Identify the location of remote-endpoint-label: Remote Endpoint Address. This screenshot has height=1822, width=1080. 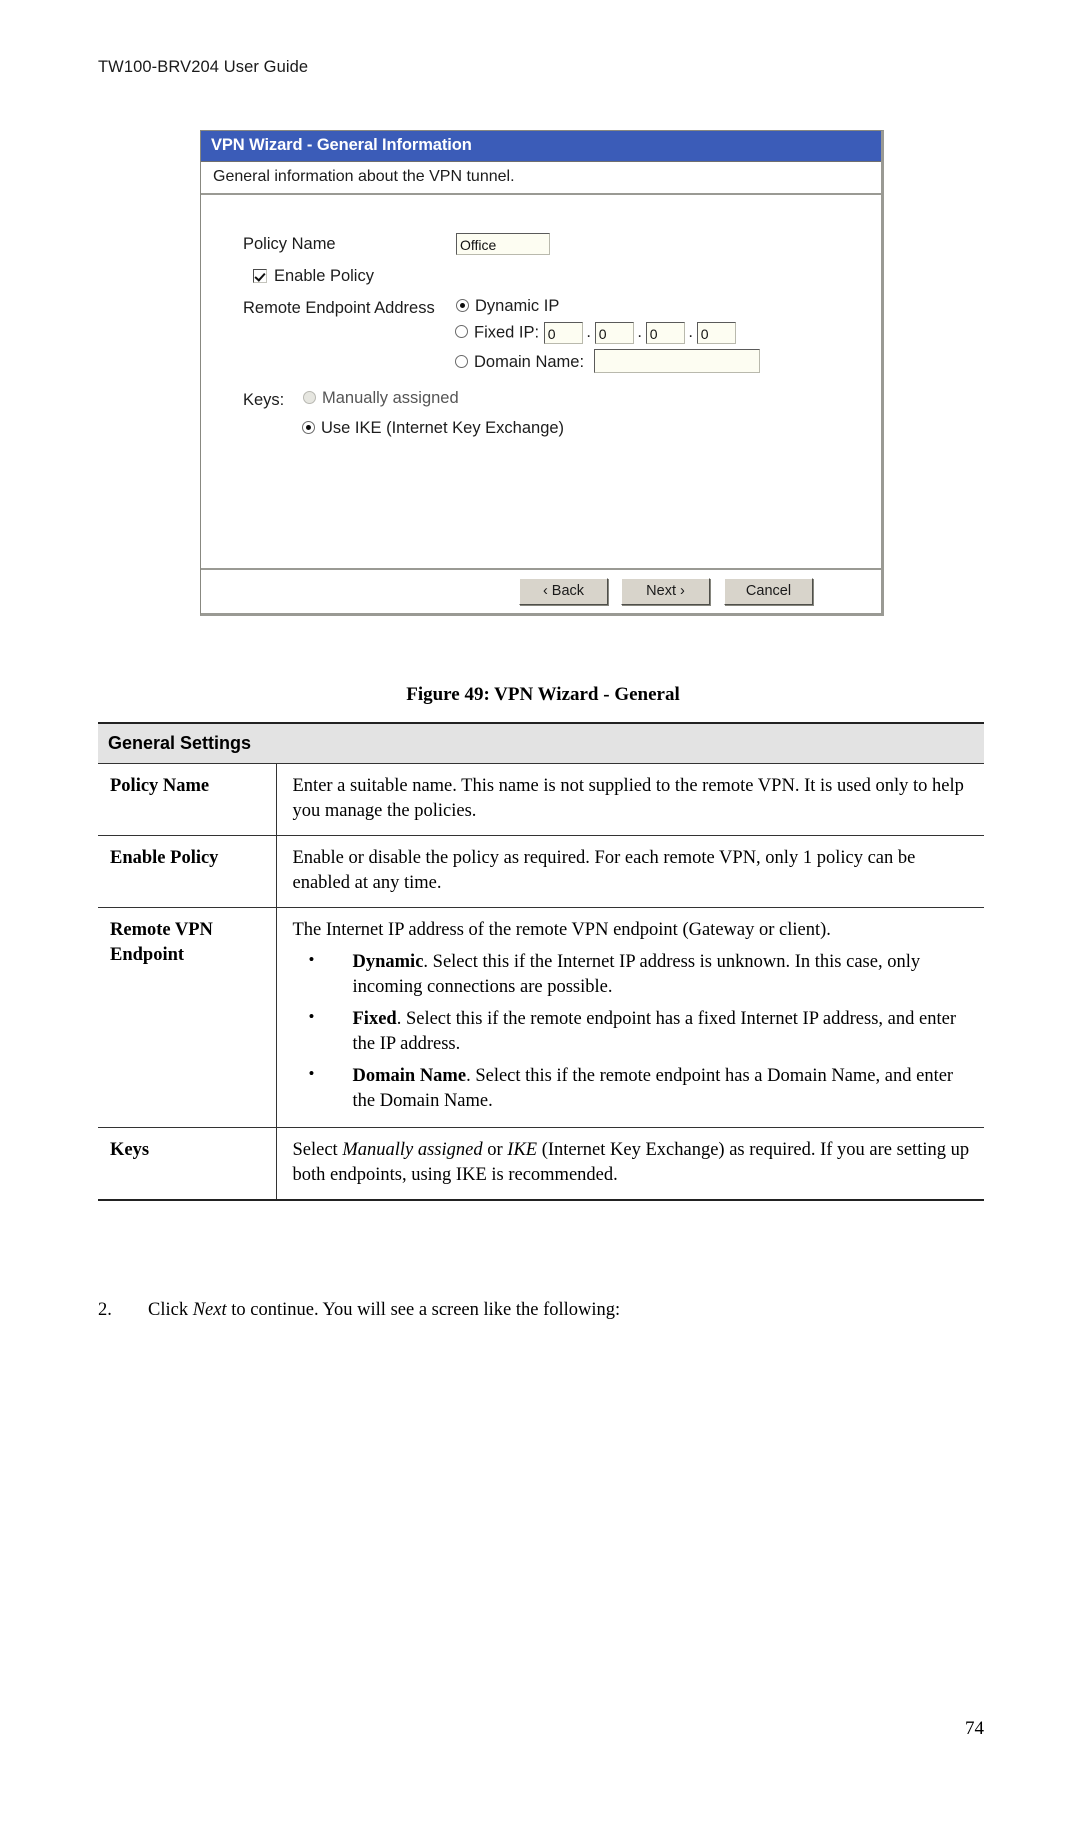
(339, 308).